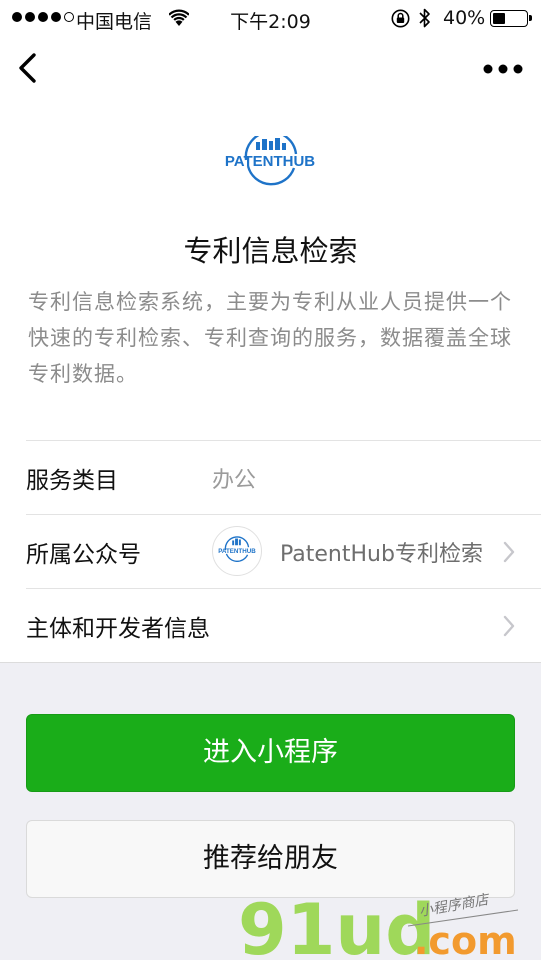 The width and height of the screenshot is (541, 960). What do you see at coordinates (270, 251) in the screenshot?
I see `app-title: 专利信息检索` at bounding box center [270, 251].